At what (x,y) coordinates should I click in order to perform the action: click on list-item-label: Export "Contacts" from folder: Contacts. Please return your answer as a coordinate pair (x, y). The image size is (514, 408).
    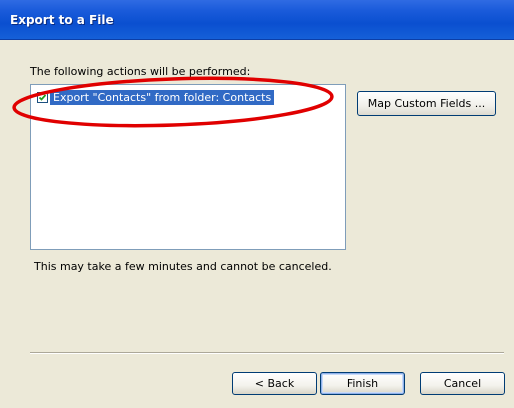
    Looking at the image, I should click on (162, 97).